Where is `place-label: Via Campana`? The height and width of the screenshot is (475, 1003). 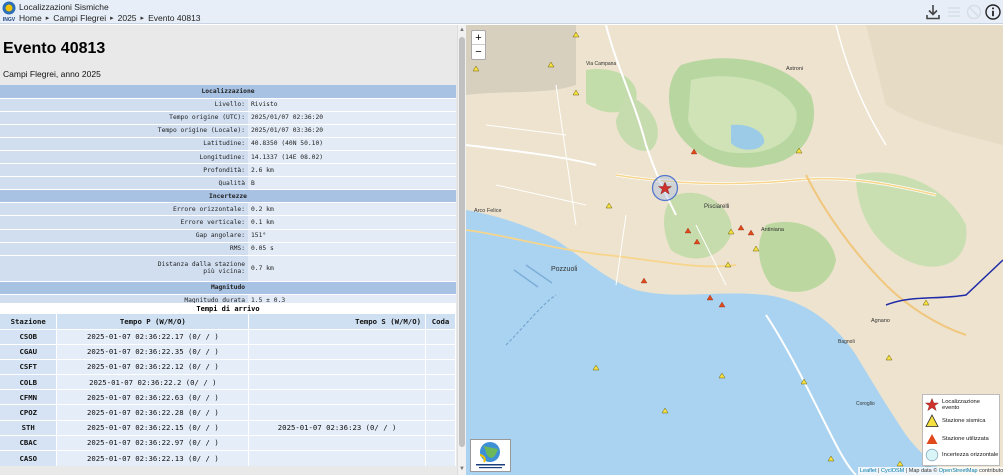
place-label: Via Campana is located at coordinates (601, 64).